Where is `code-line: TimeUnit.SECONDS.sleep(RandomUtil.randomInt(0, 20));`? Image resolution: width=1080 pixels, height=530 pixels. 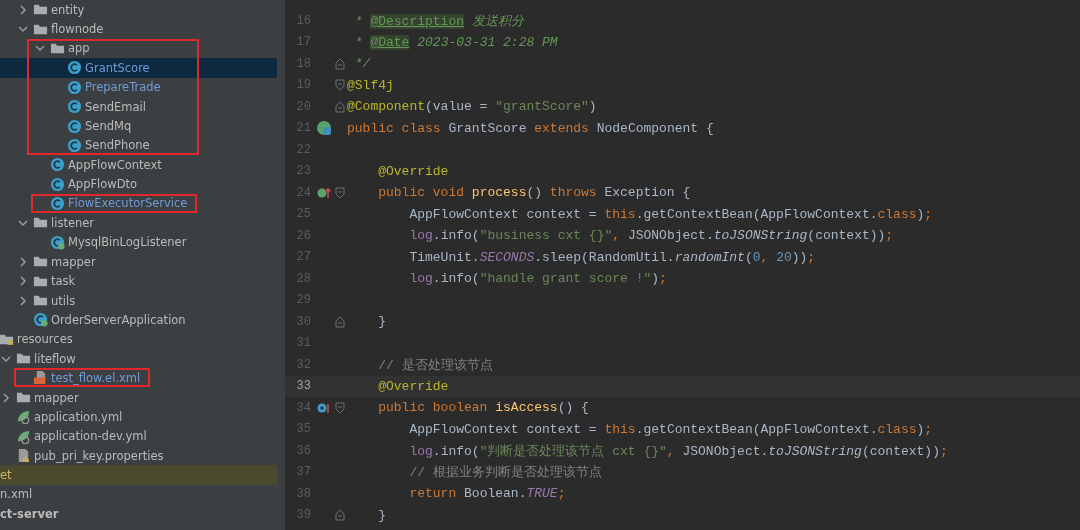
code-line: TimeUnit.SECONDS.sleep(RandomUtil.randomInt(0, 20)); is located at coordinates (612, 257).